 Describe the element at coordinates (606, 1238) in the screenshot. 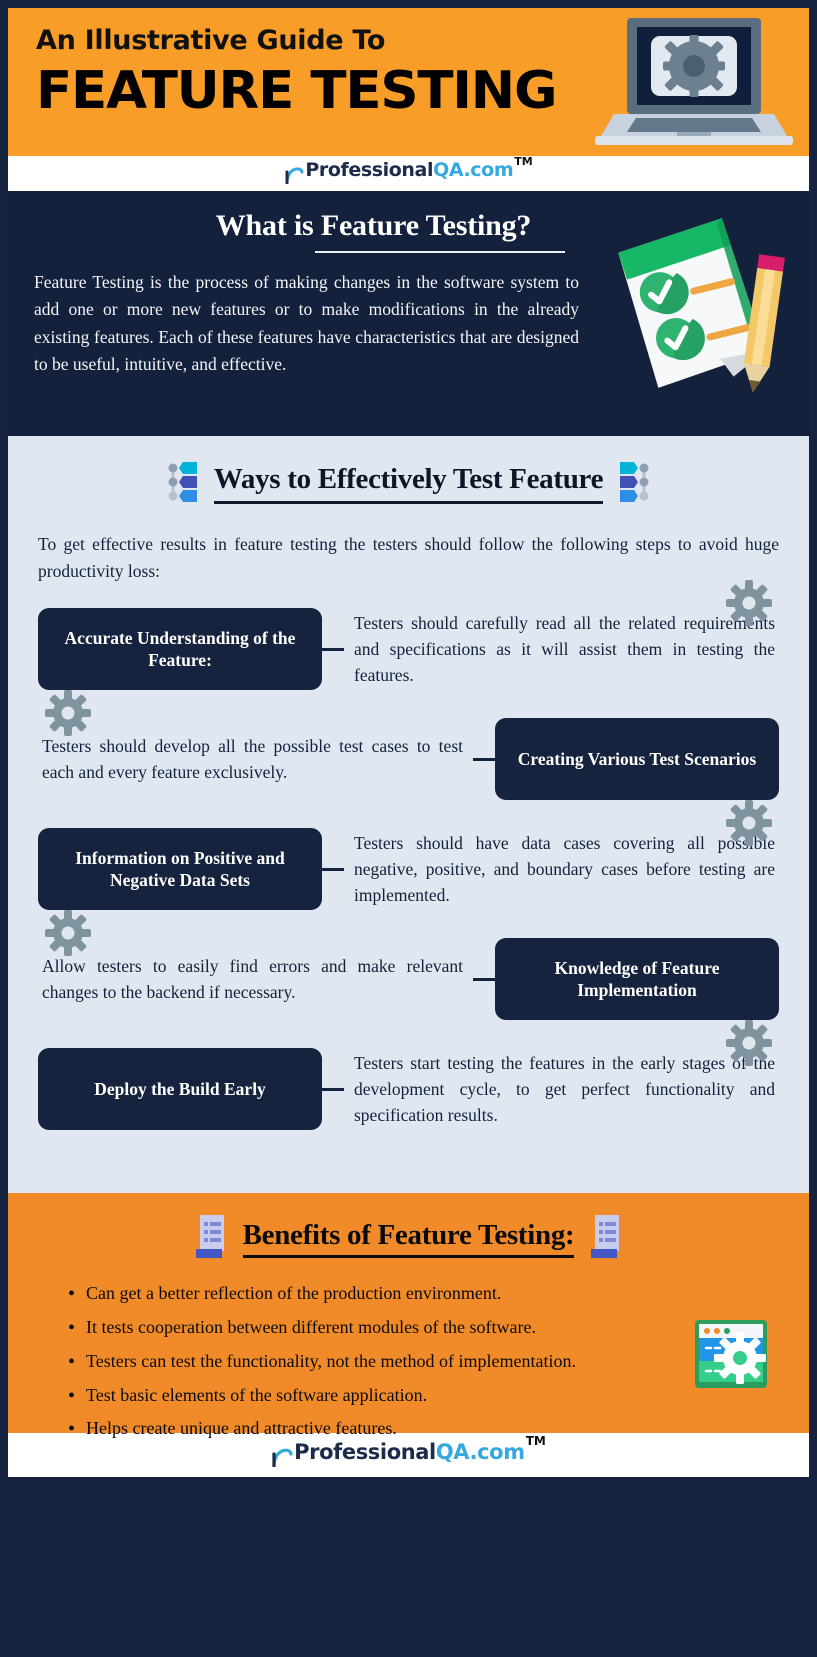

I see `document-list-icon-right` at that location.